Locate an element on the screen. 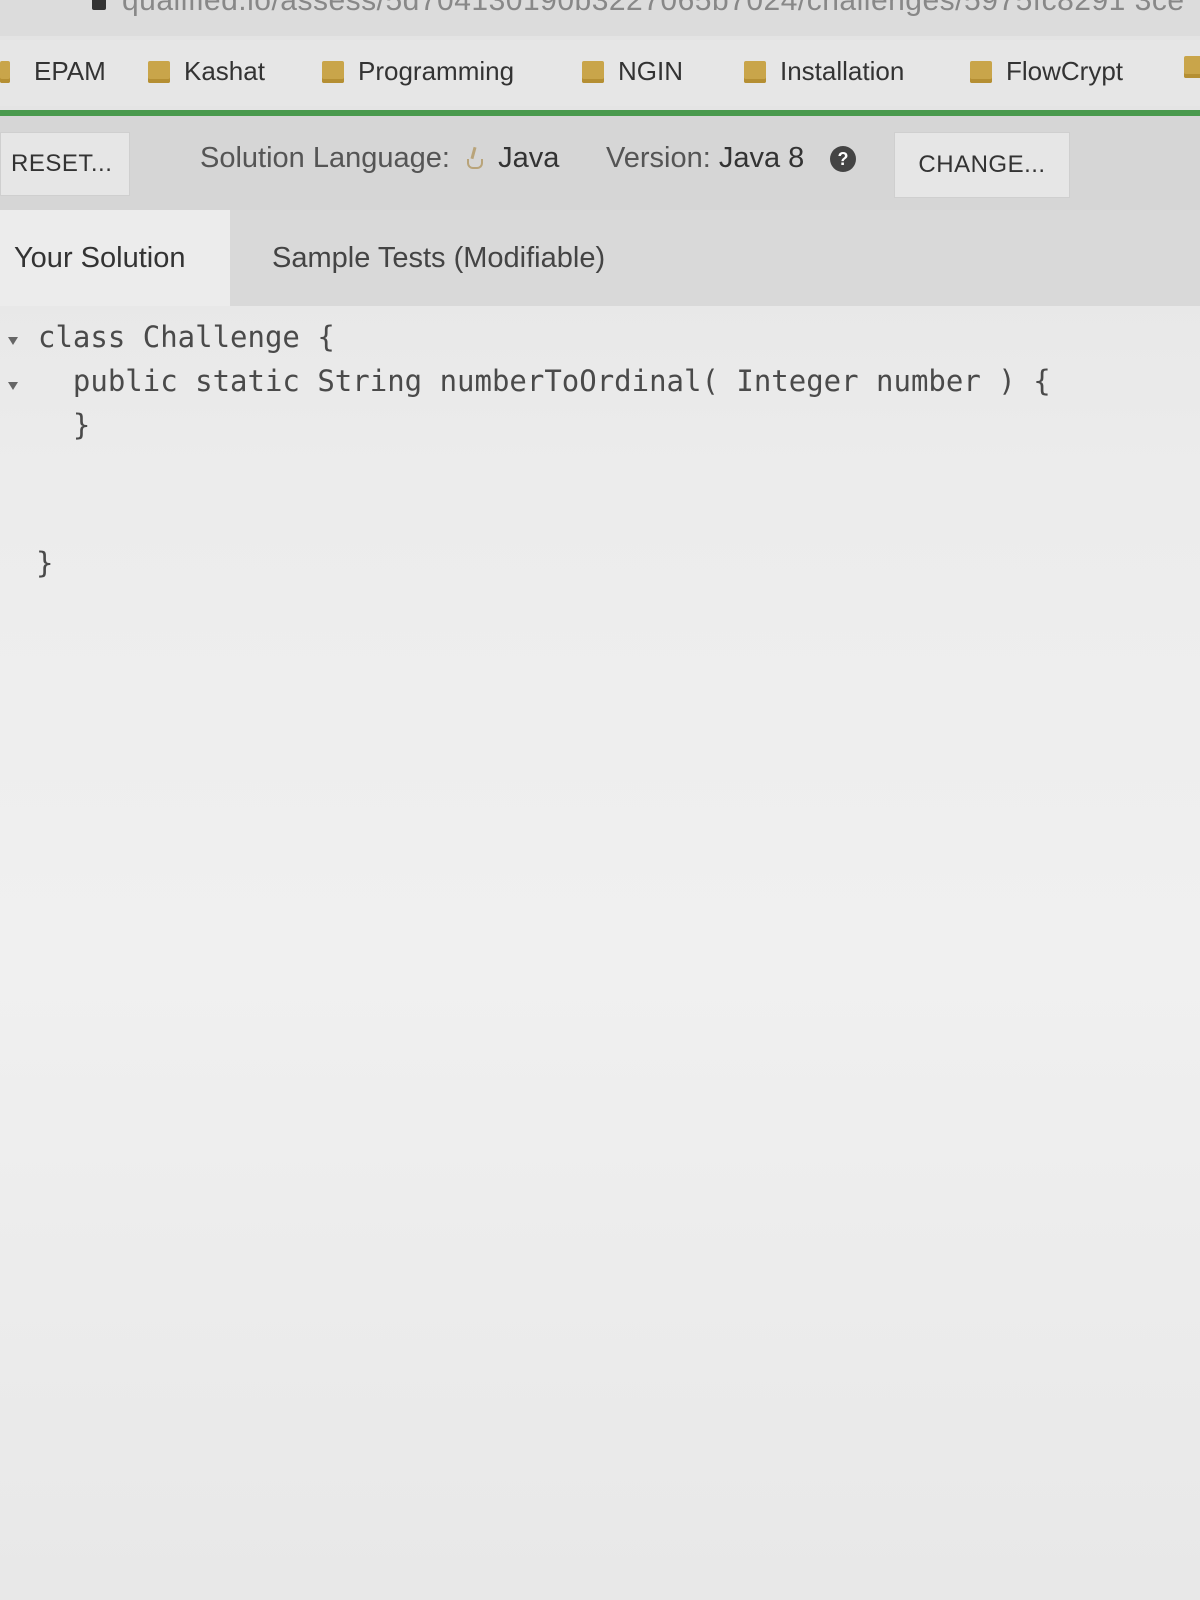  bookmark-ngin: NGIN is located at coordinates (632, 71).